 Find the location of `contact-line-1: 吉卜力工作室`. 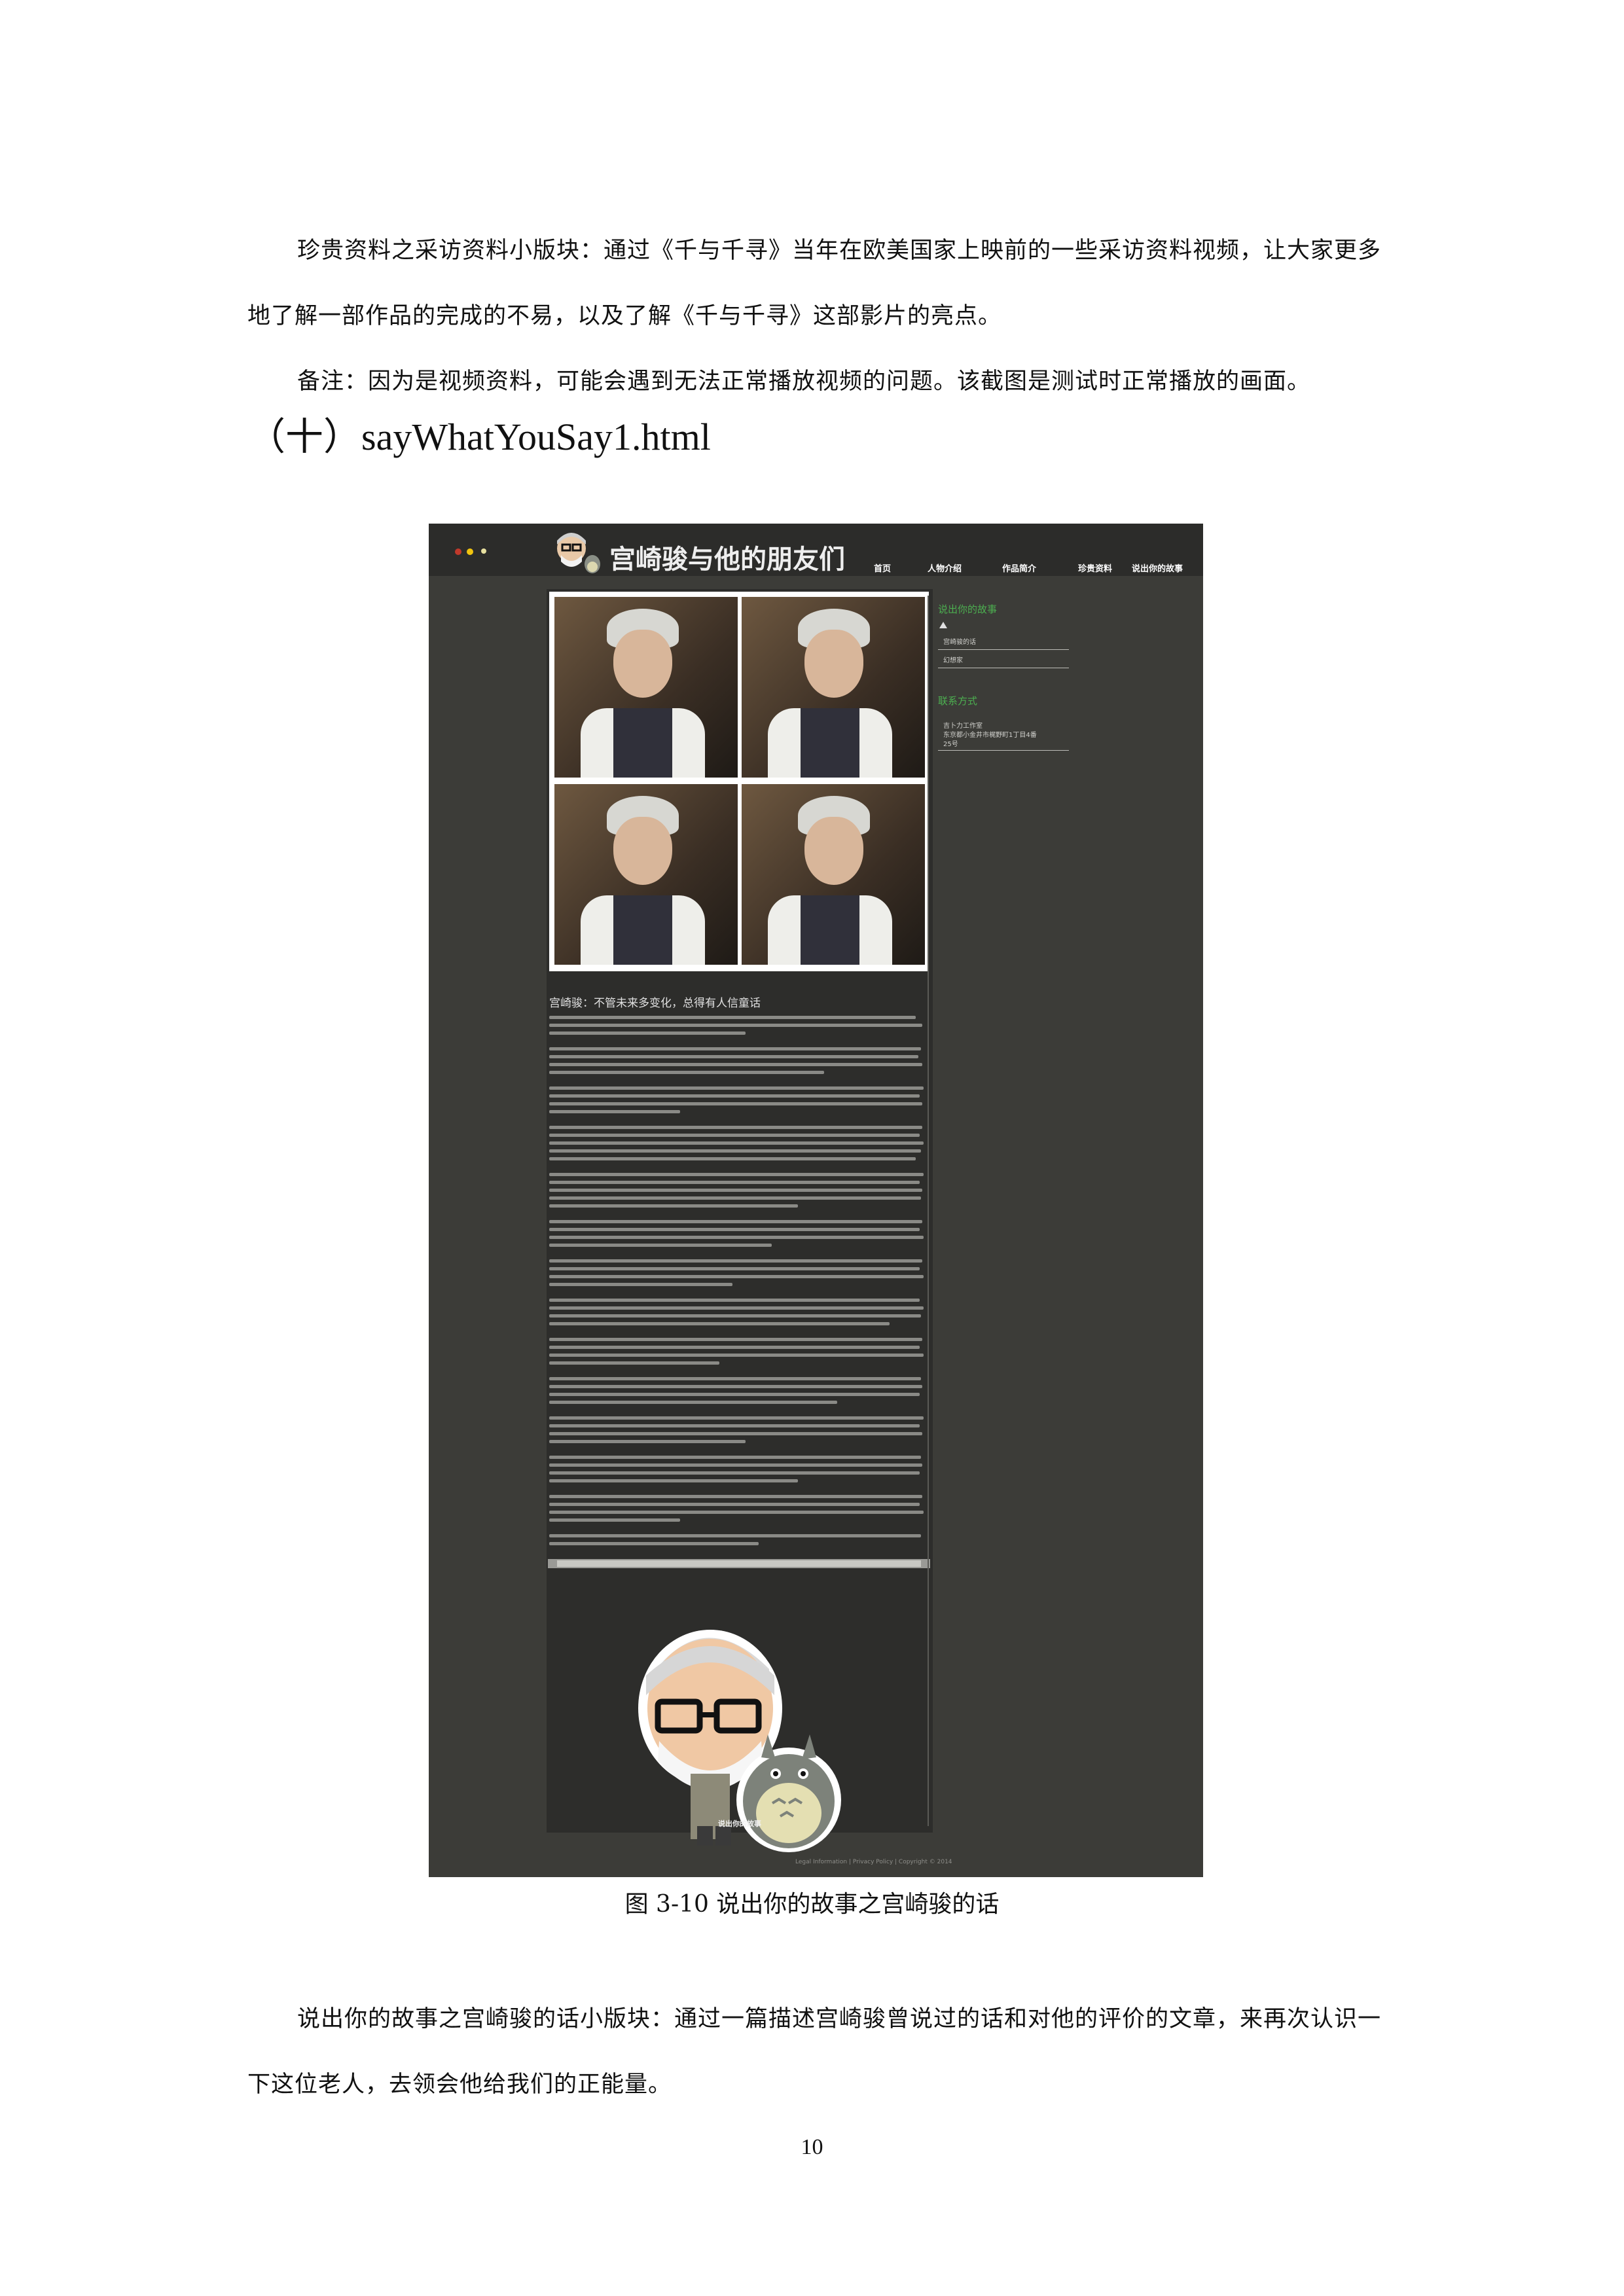

contact-line-1: 吉卜力工作室 is located at coordinates (963, 726).